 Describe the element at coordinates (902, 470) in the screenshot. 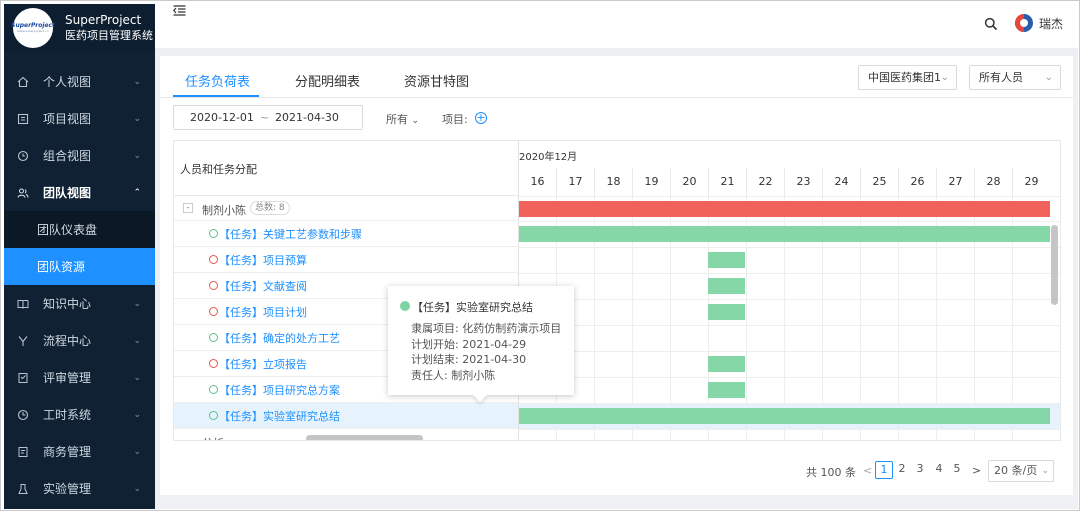

I see `page-2: 2` at that location.